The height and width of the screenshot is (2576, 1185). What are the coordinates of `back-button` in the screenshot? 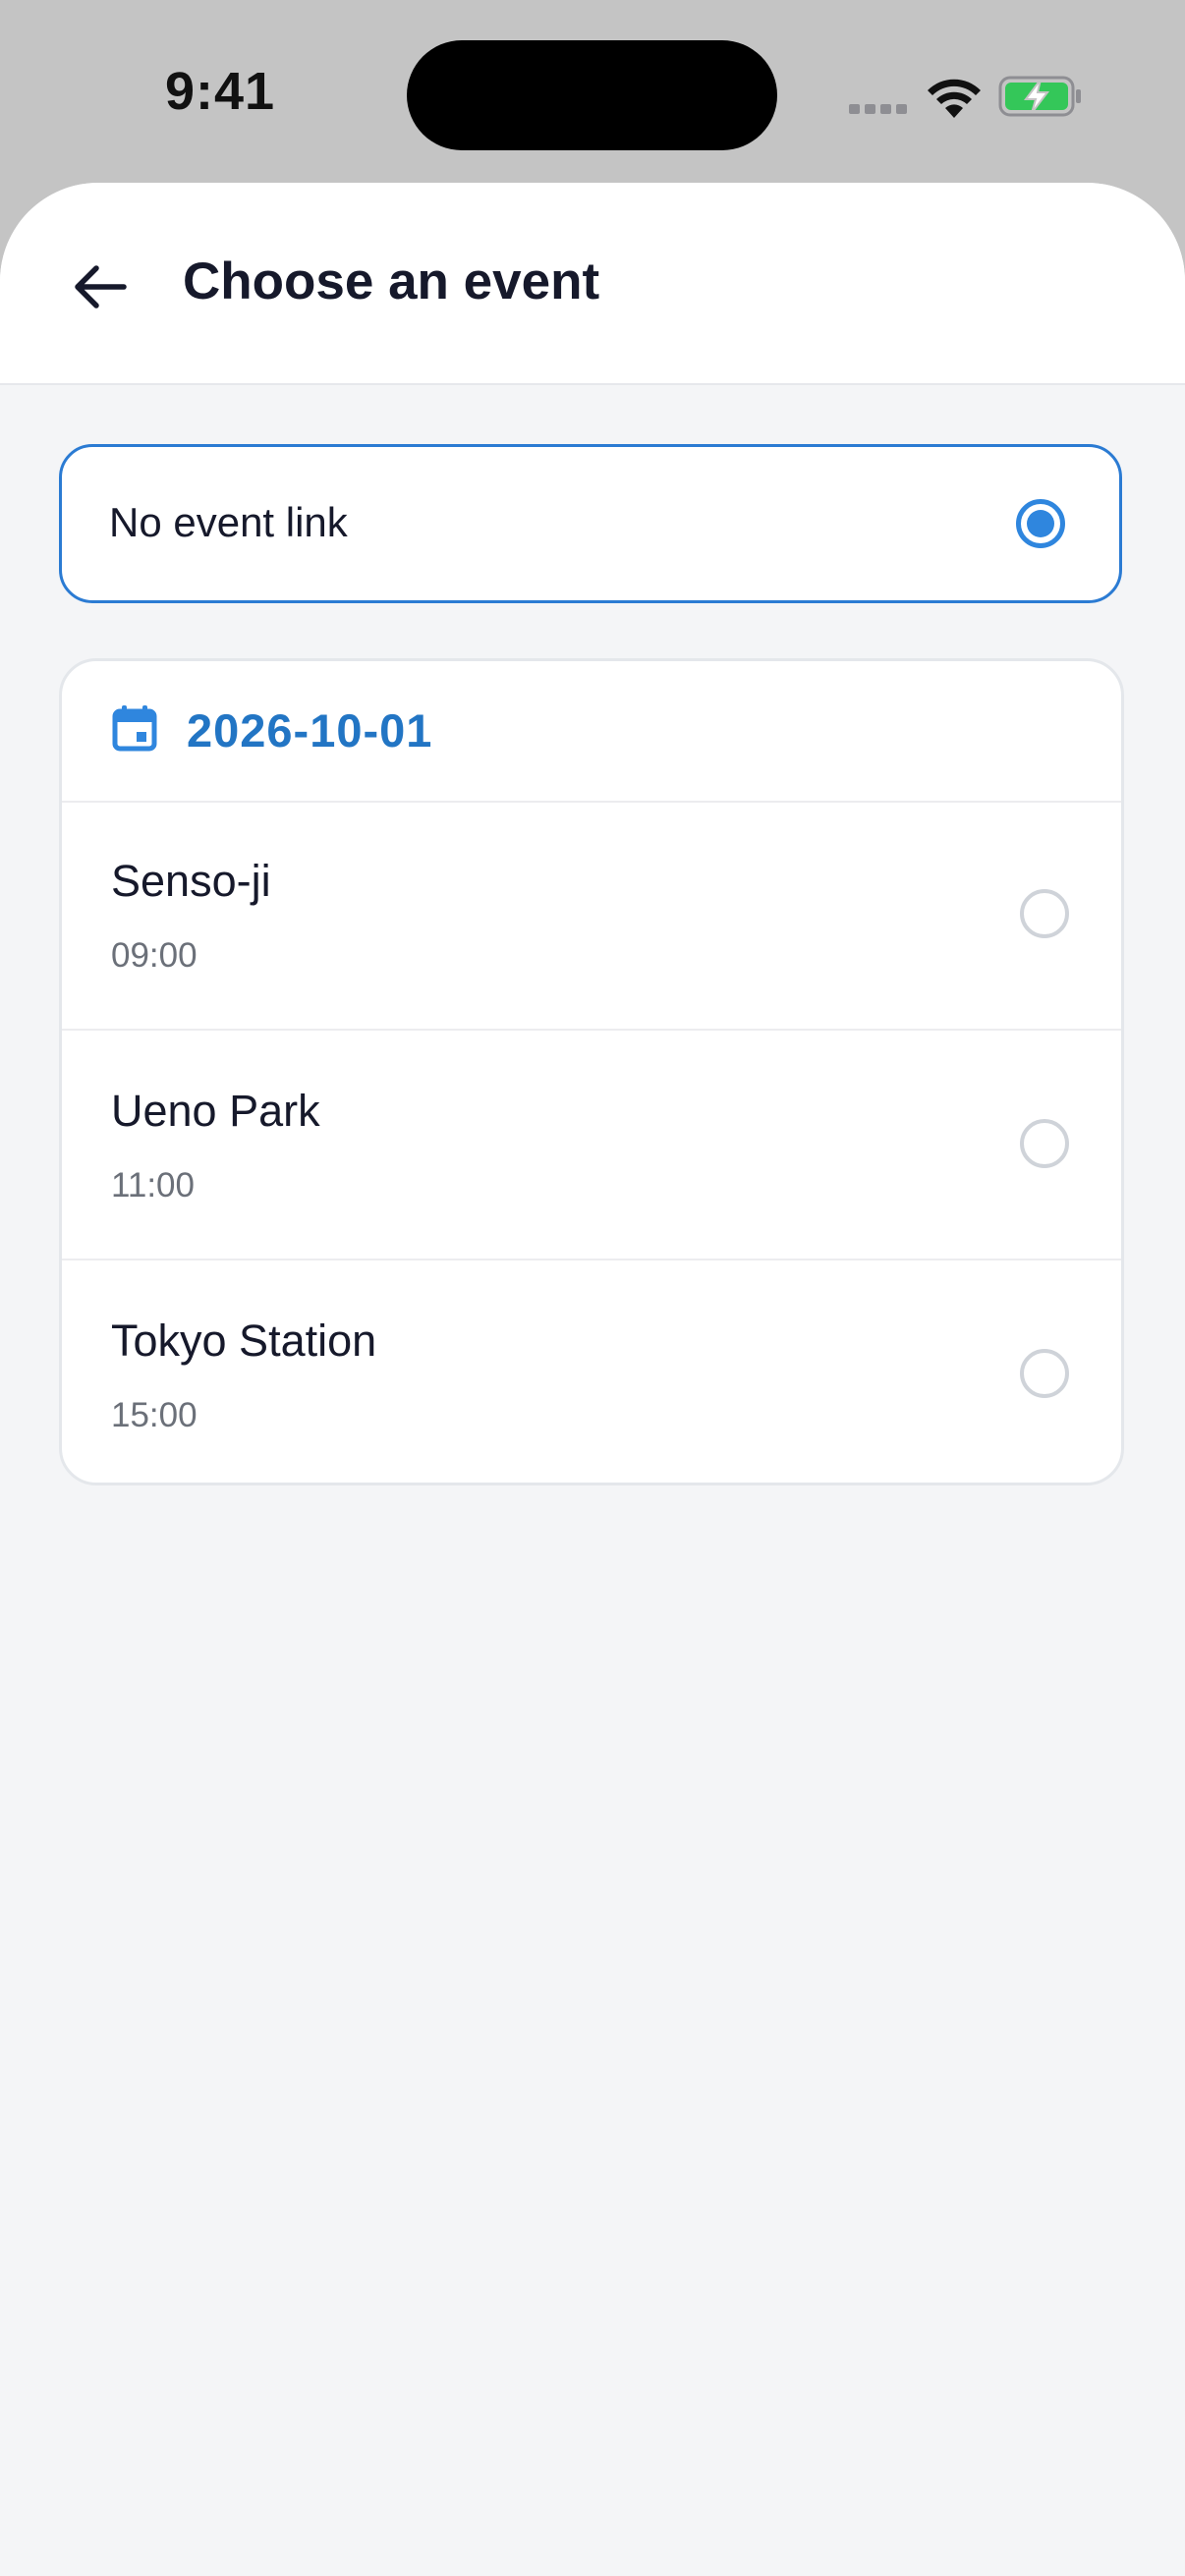 It's located at (100, 287).